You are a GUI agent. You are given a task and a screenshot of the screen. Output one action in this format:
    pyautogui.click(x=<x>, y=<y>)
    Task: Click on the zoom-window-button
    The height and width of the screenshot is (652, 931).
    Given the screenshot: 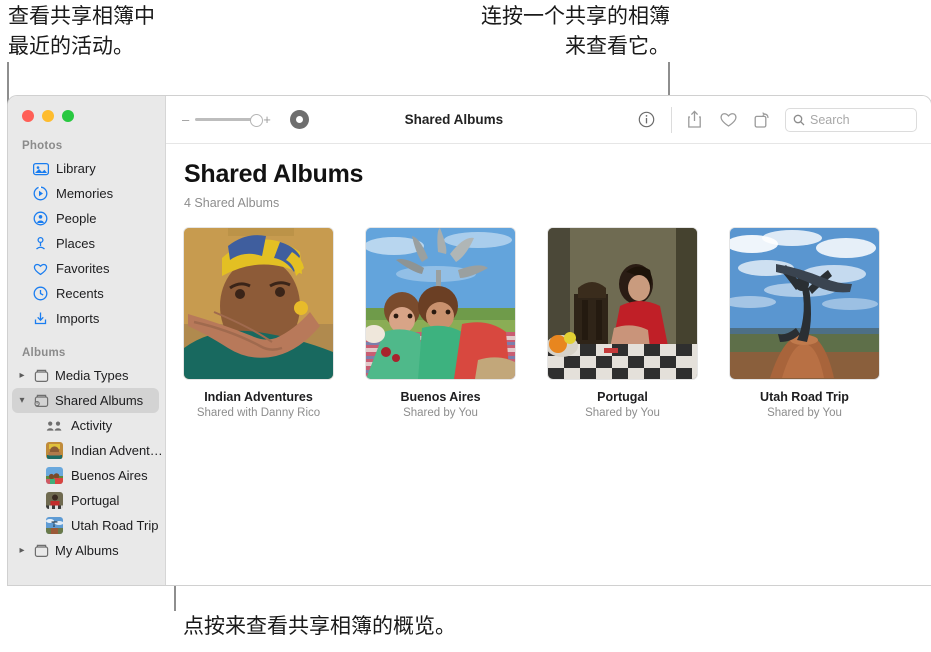 What is the action you would take?
    pyautogui.click(x=68, y=116)
    